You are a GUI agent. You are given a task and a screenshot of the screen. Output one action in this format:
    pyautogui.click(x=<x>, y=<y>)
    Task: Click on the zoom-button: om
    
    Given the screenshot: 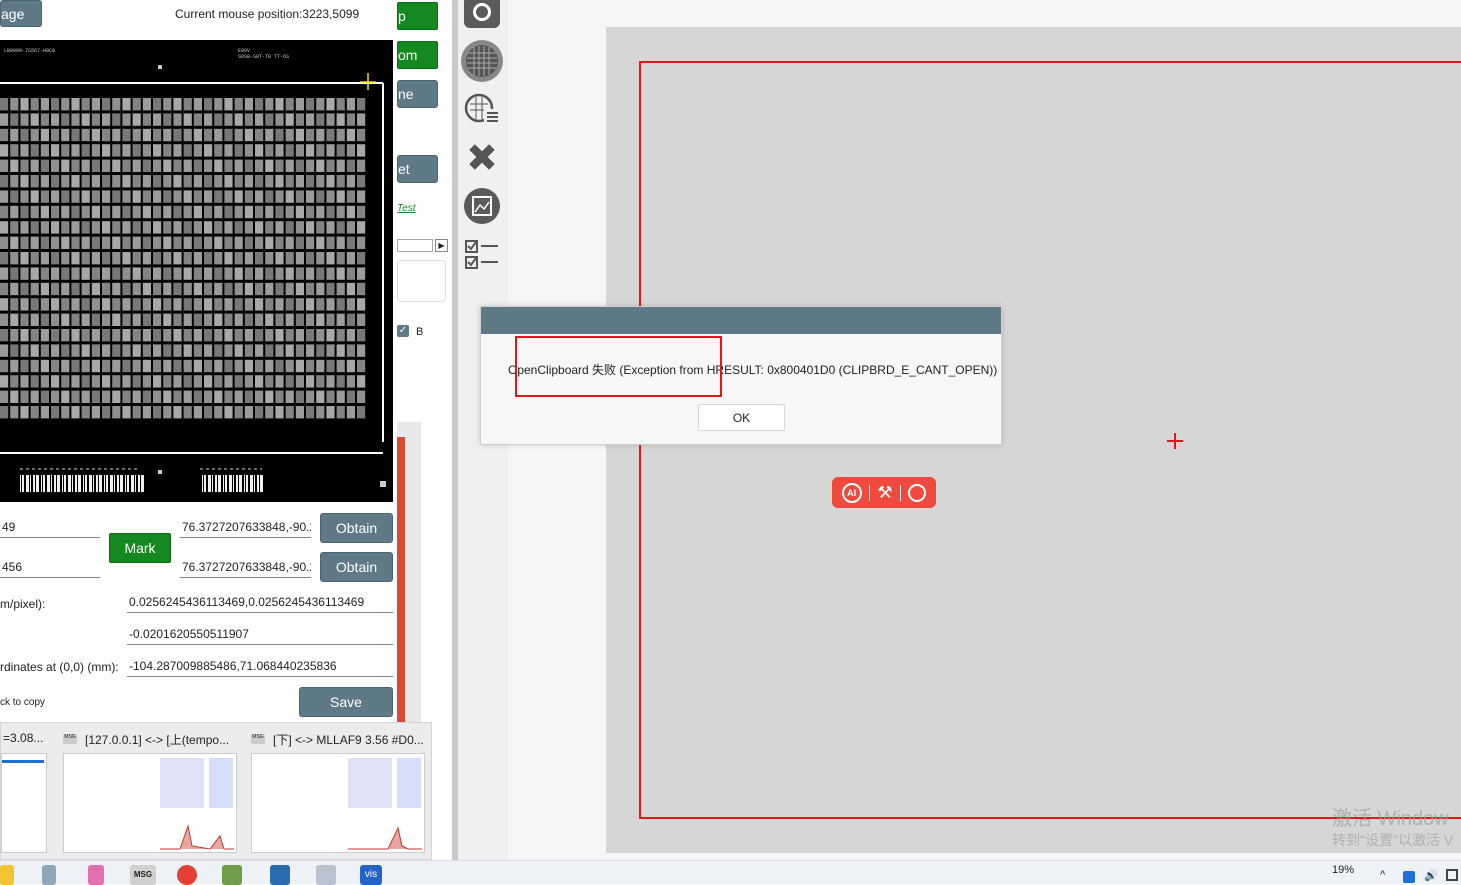 What is the action you would take?
    pyautogui.click(x=417, y=55)
    